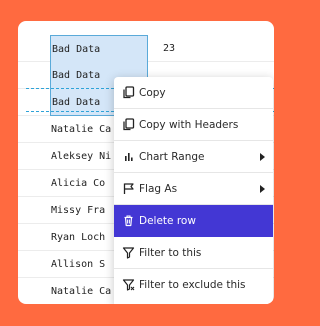  I want to click on table-row: Bad Data 23, so click(146, 48).